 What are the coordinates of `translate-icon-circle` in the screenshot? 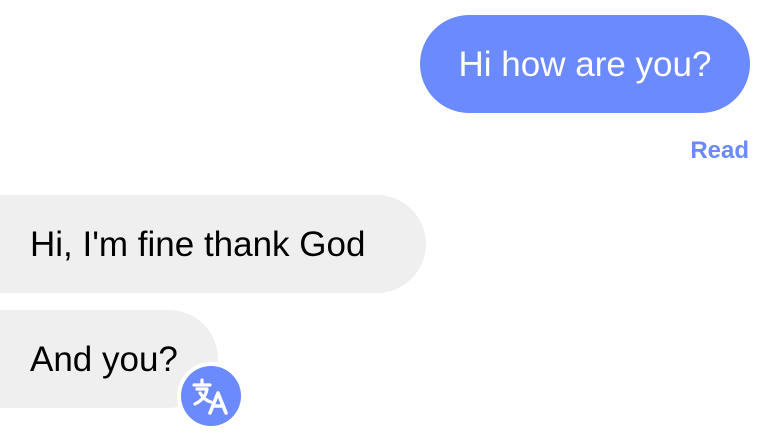 It's located at (211, 396).